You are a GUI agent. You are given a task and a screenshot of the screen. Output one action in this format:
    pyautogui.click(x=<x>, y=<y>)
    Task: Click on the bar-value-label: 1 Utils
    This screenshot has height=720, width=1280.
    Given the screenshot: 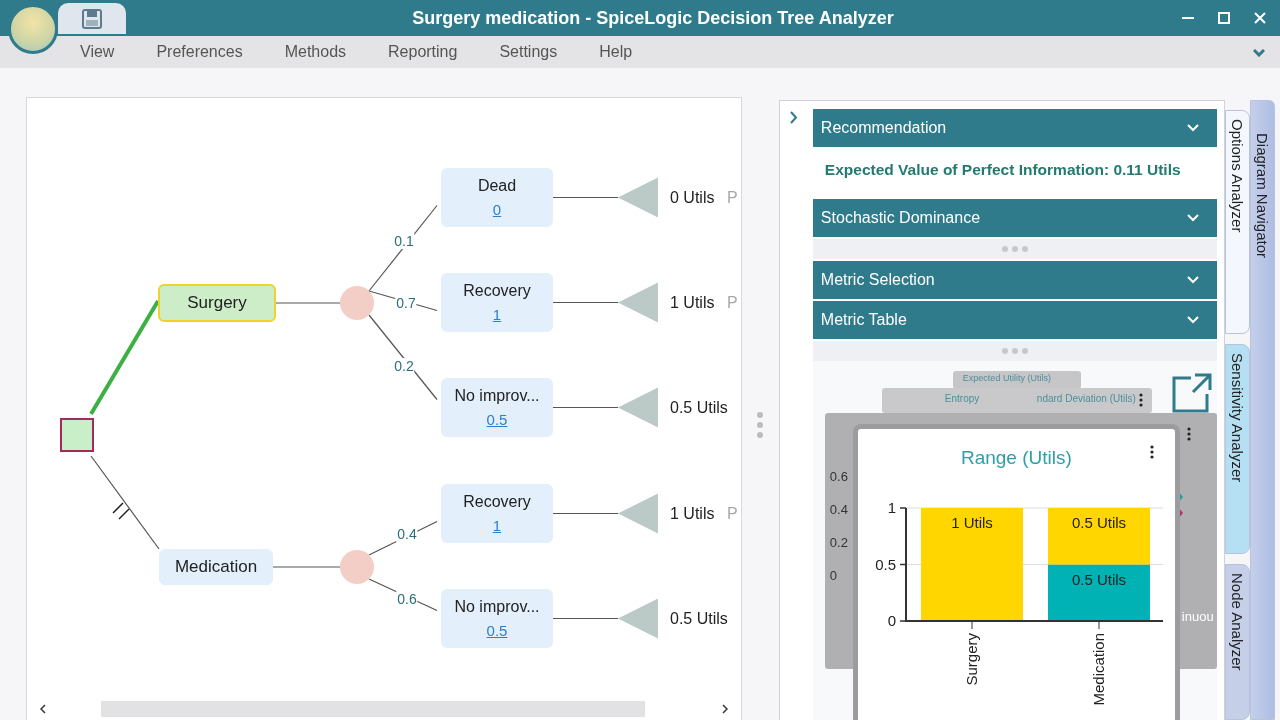 What is the action you would take?
    pyautogui.click(x=972, y=522)
    